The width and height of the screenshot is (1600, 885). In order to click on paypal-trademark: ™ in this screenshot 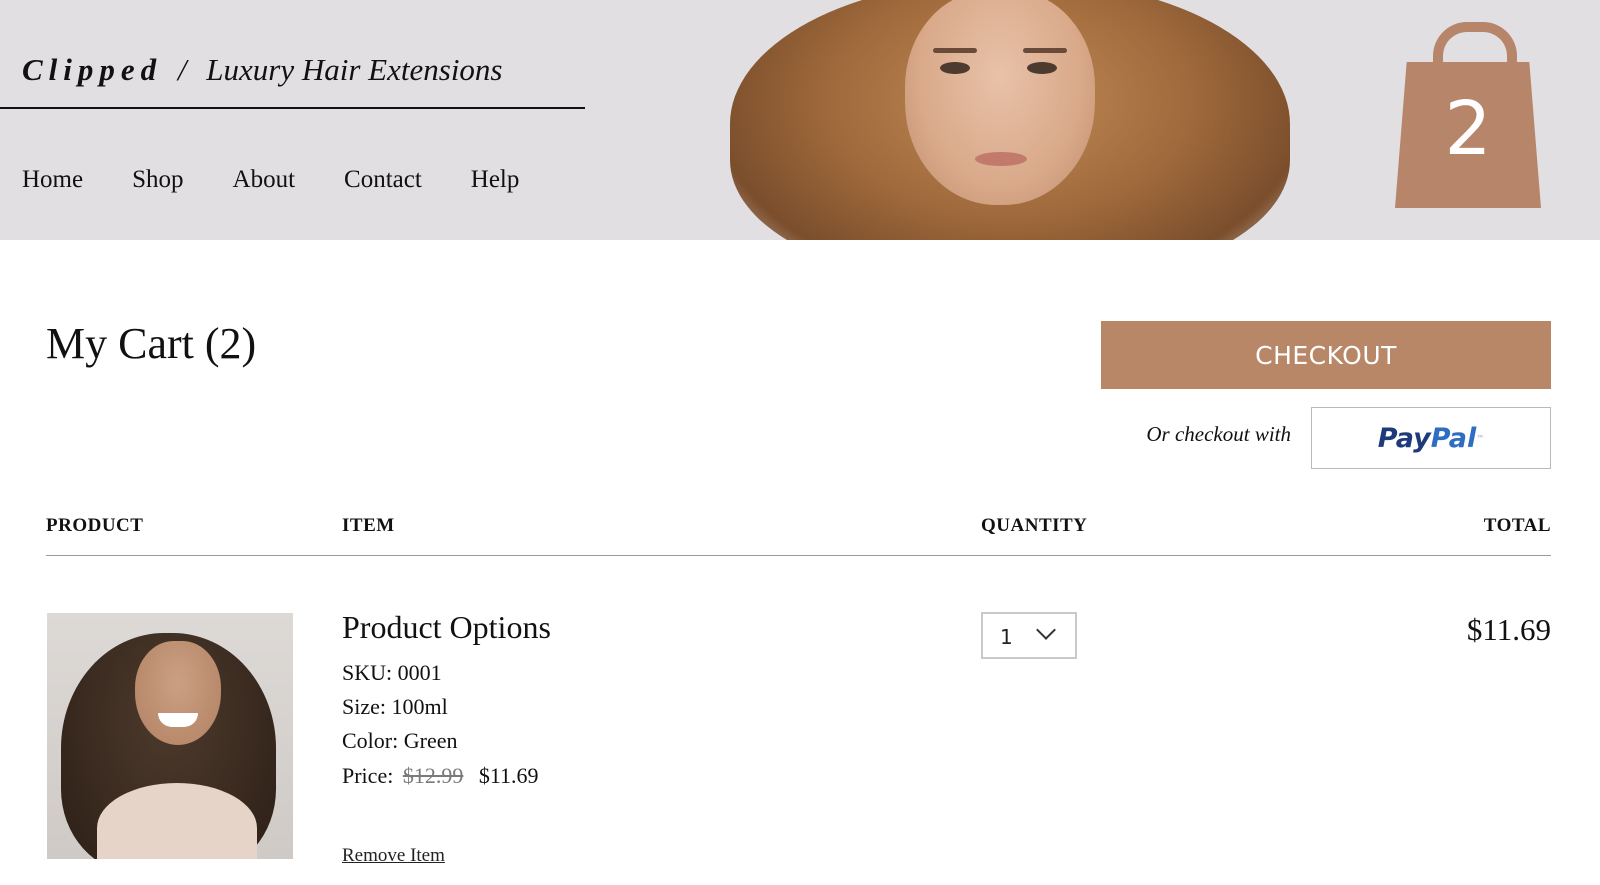, I will do `click(1480, 438)`.